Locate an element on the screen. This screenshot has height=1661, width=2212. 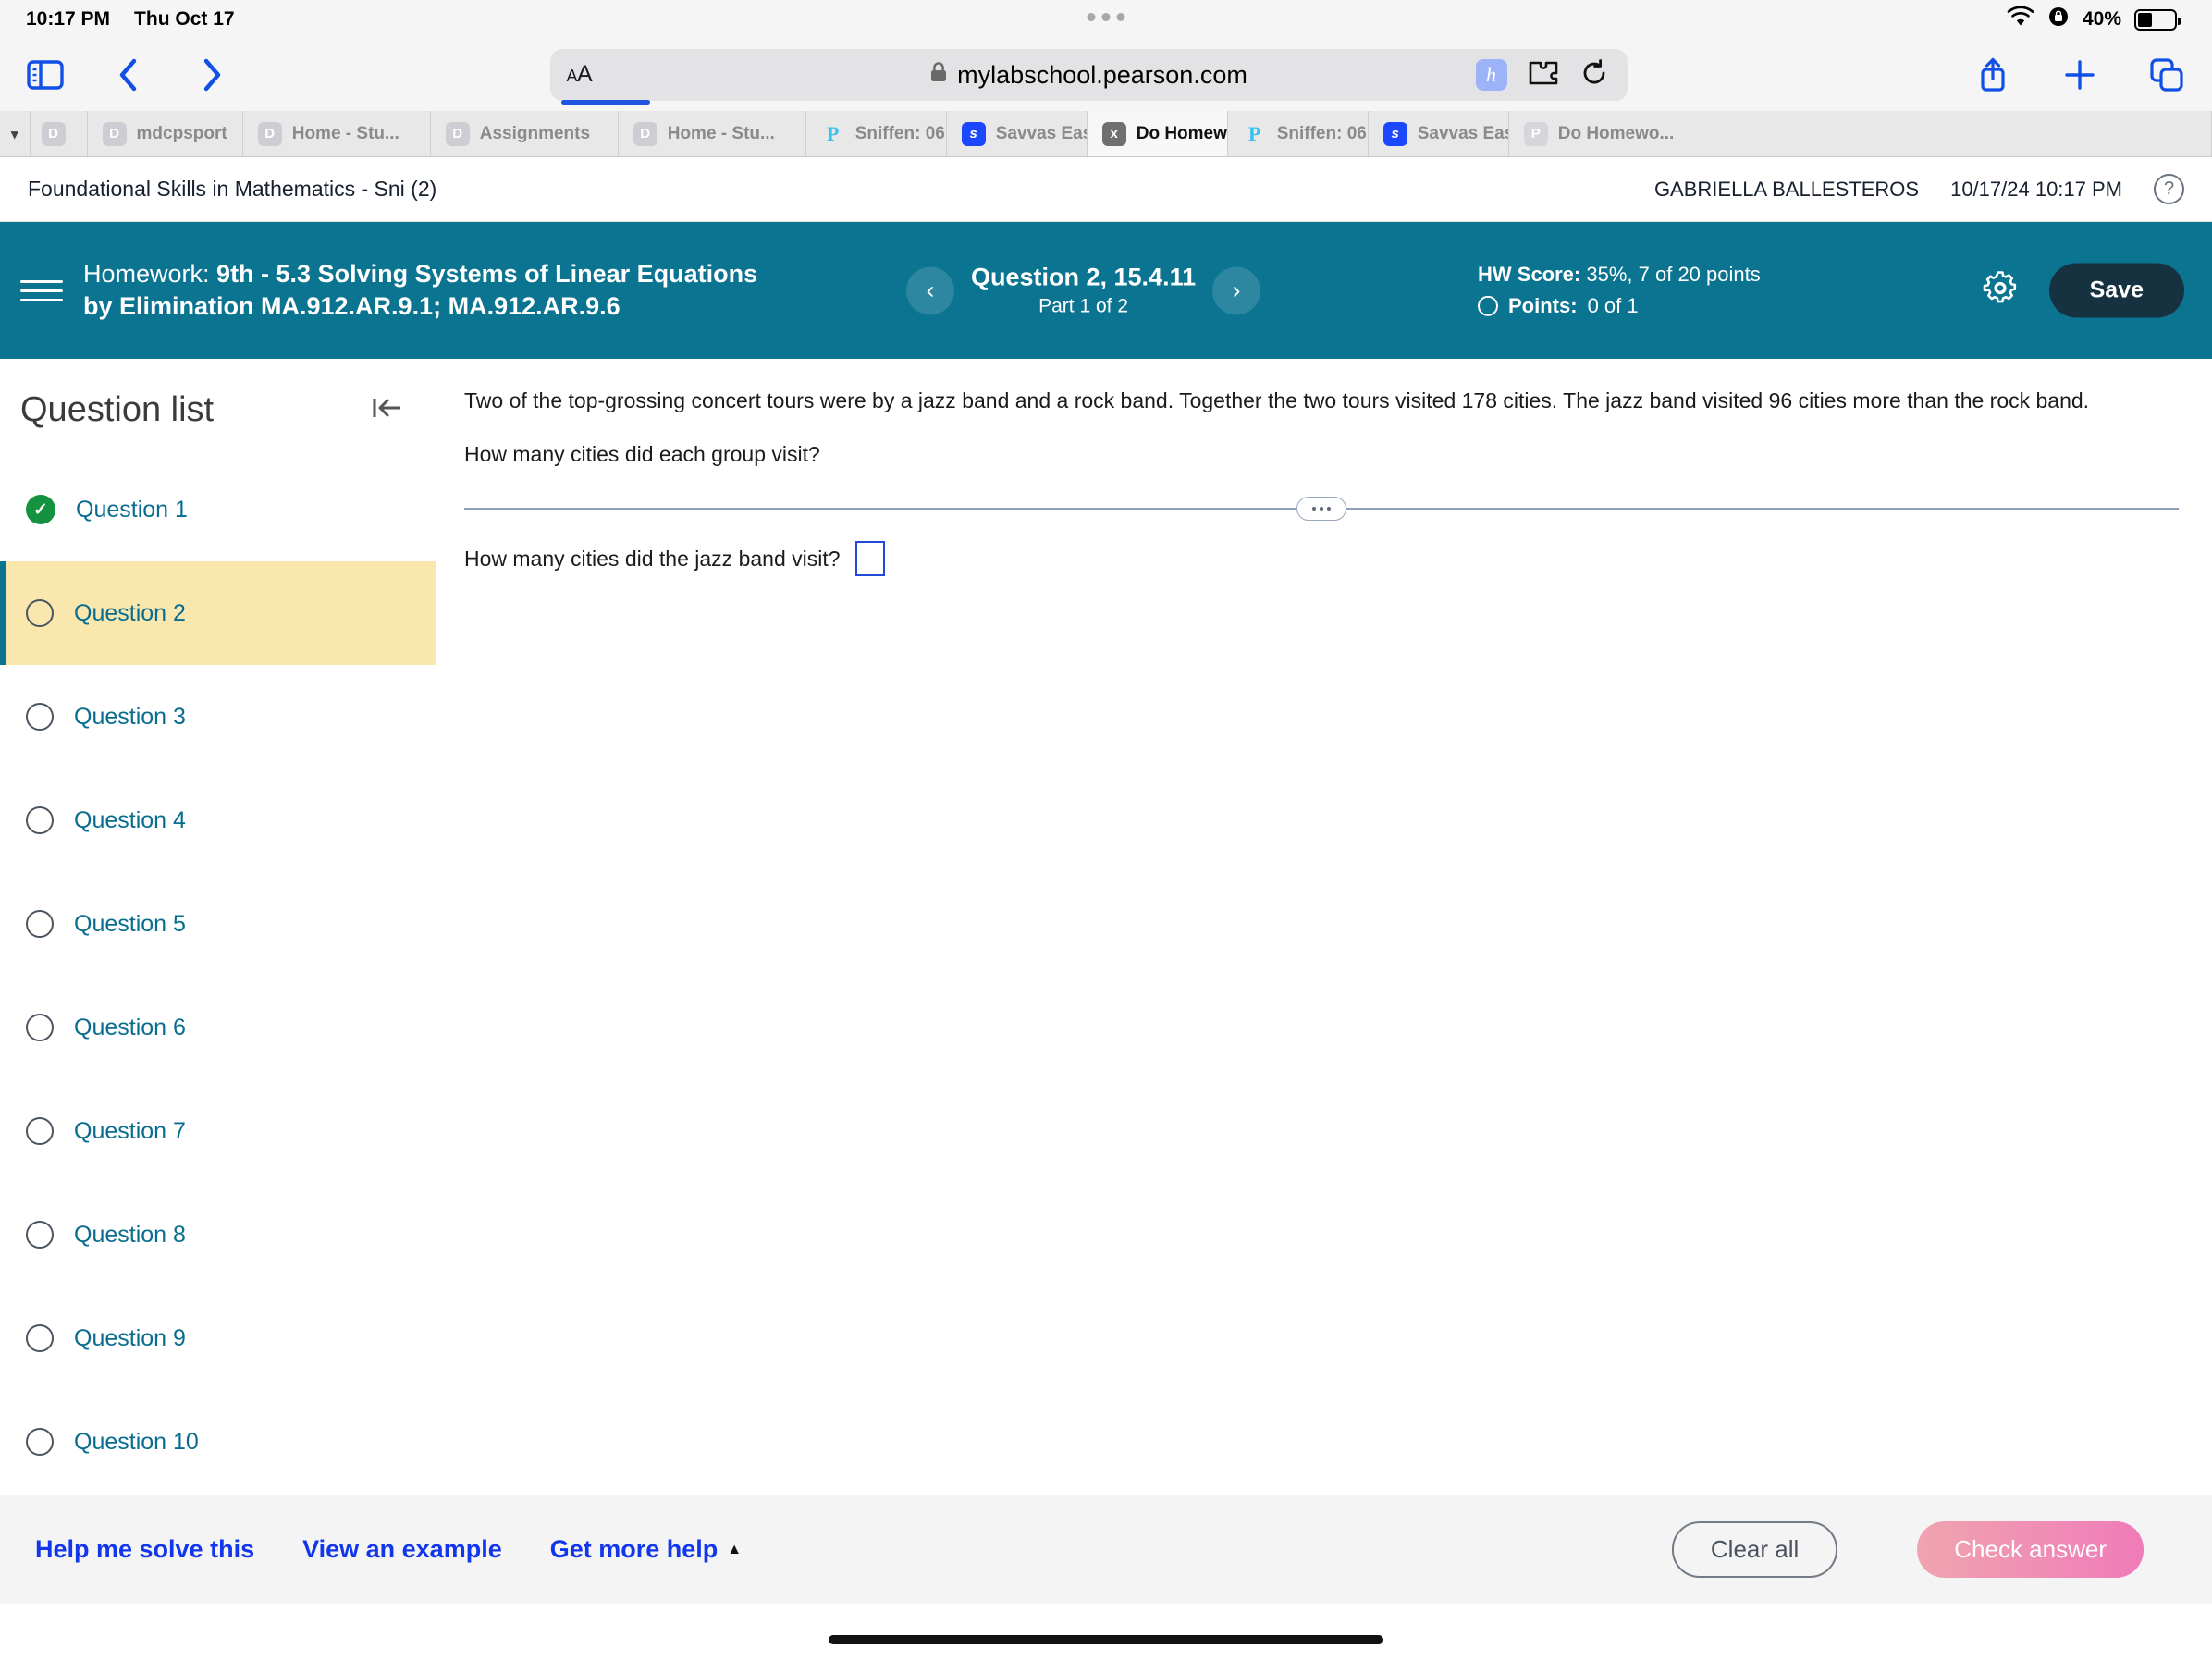
back-chevron-icon is located at coordinates (129, 75).